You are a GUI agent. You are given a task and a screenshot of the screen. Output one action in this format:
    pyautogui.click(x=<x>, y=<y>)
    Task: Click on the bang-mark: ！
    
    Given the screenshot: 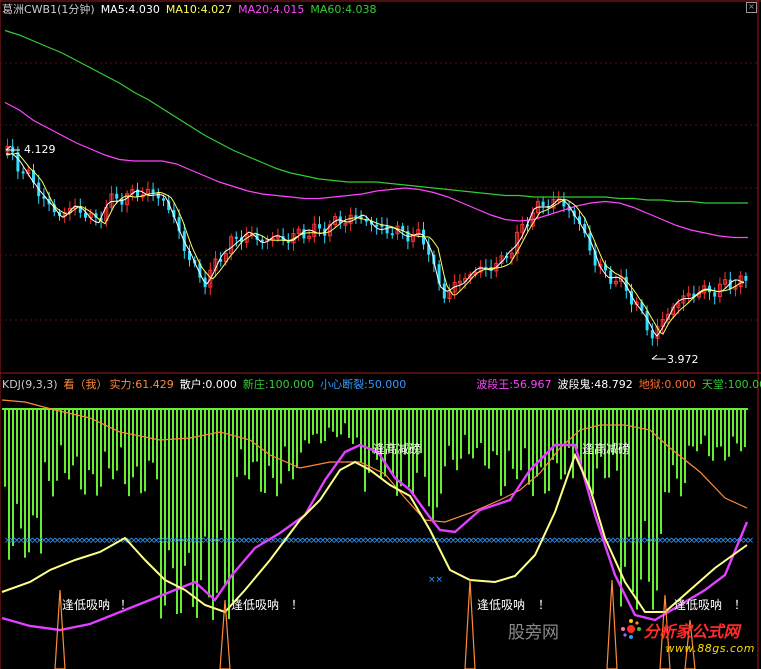 What is the action you would take?
    pyautogui.click(x=544, y=605)
    